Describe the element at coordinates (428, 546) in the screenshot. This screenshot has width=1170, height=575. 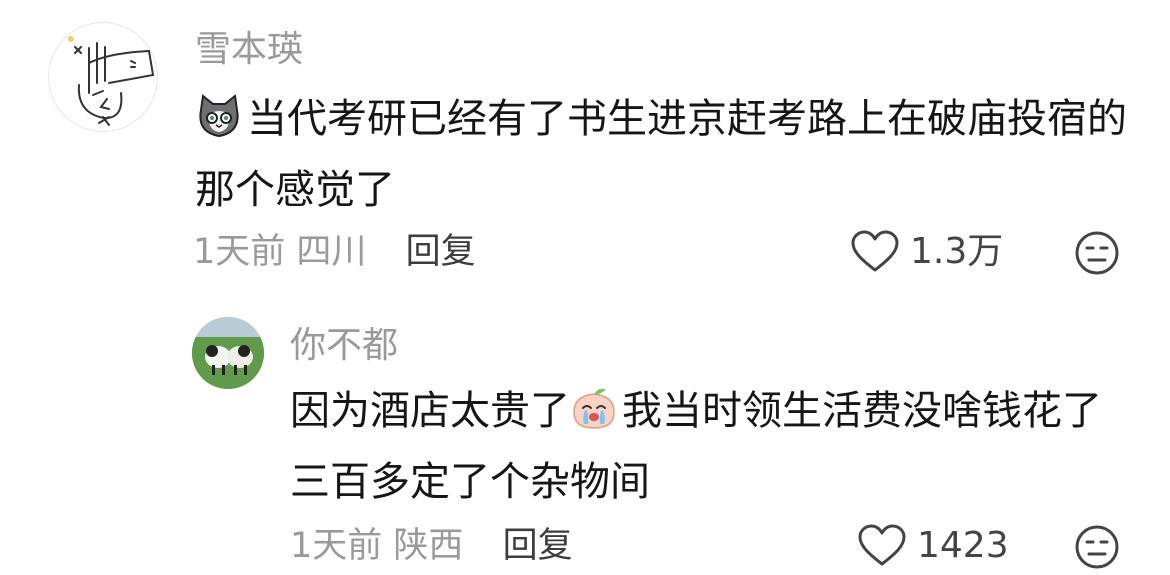
I see `comment-location: 陕西` at that location.